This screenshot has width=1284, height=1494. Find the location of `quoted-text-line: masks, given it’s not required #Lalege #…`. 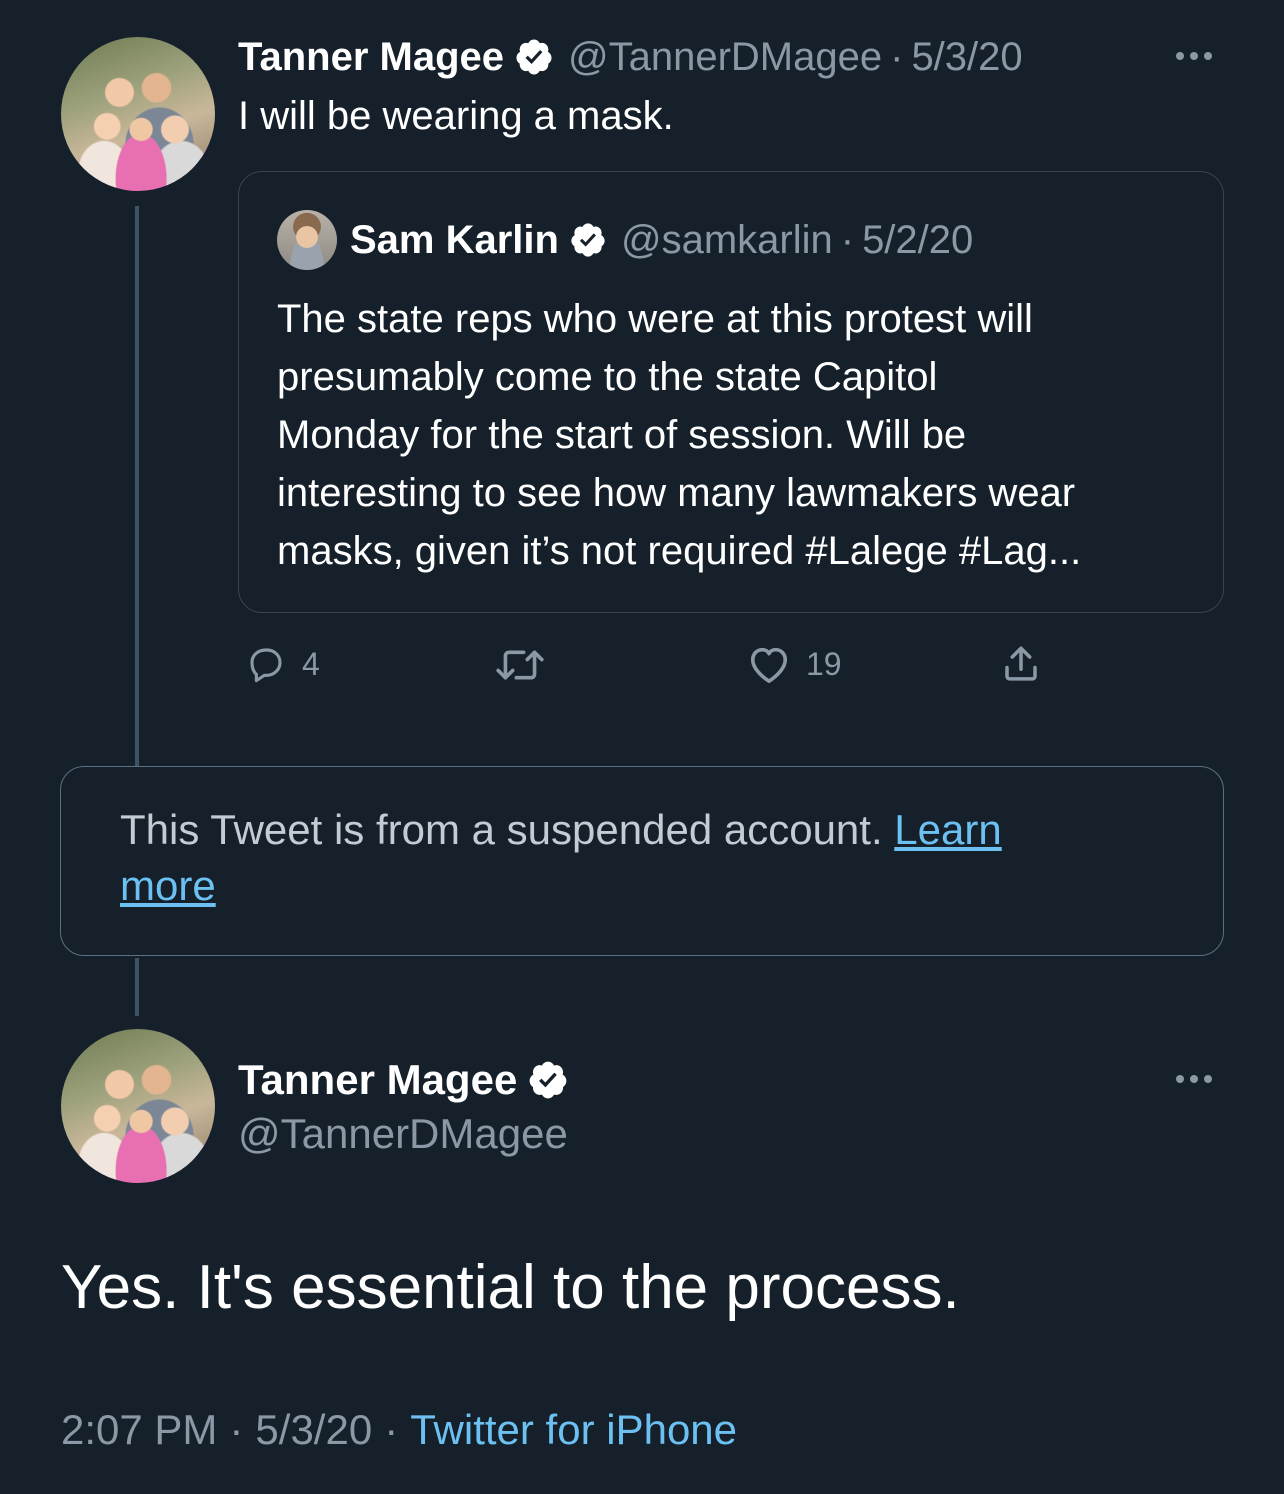

quoted-text-line: masks, given it’s not required #Lalege #… is located at coordinates (679, 551).